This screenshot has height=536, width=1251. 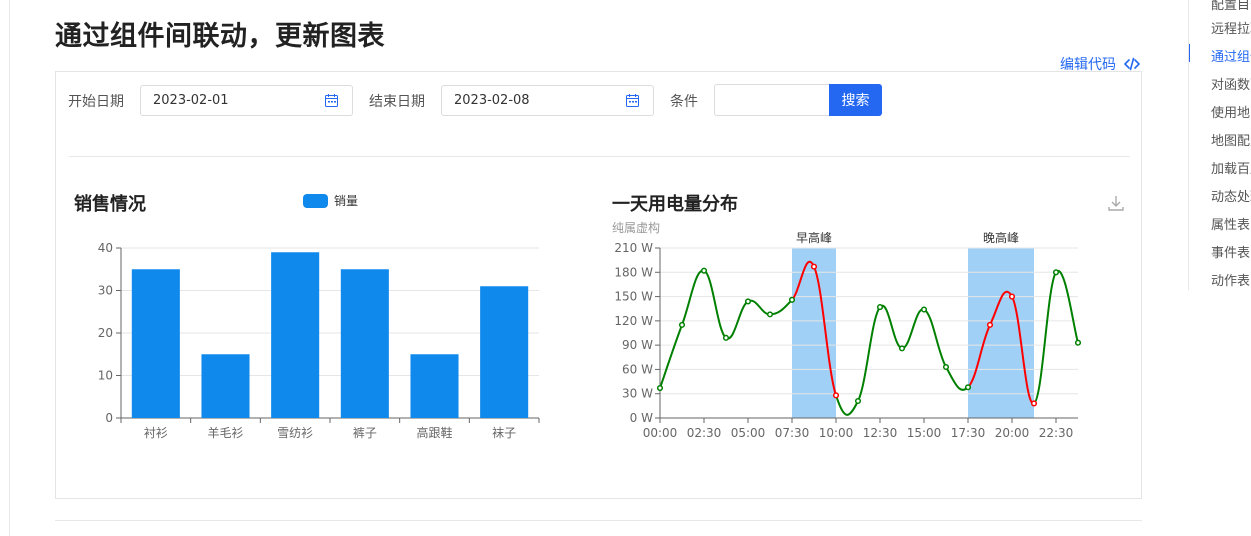 I want to click on x-tick-label: 羊毛衫, so click(x=225, y=432).